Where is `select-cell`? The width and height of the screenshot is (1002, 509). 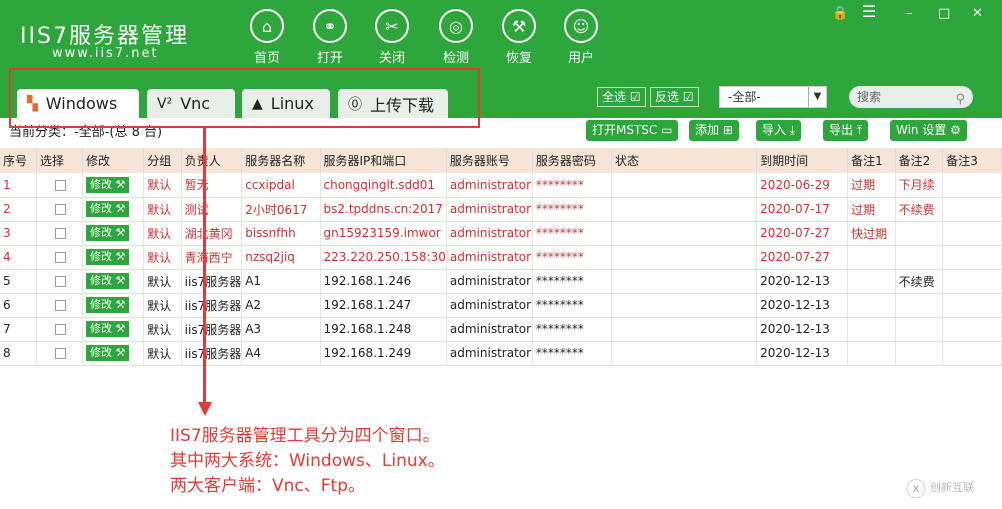 select-cell is located at coordinates (60, 185).